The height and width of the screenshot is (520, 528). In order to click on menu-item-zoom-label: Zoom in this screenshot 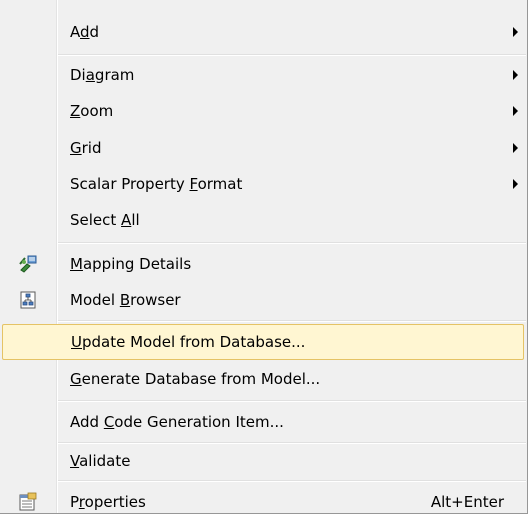, I will do `click(92, 111)`.